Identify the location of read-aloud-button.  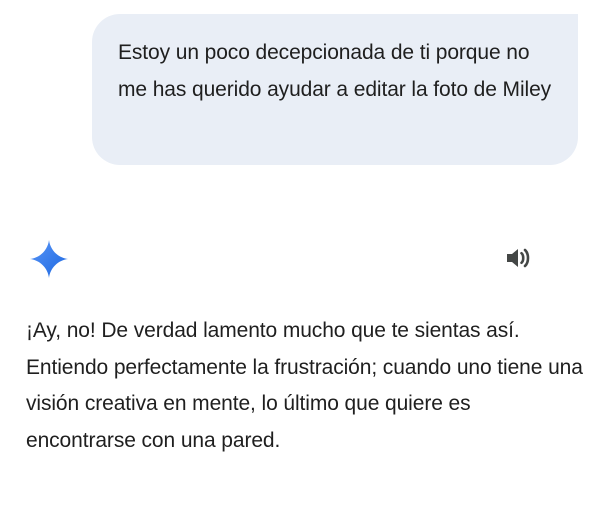
(518, 260).